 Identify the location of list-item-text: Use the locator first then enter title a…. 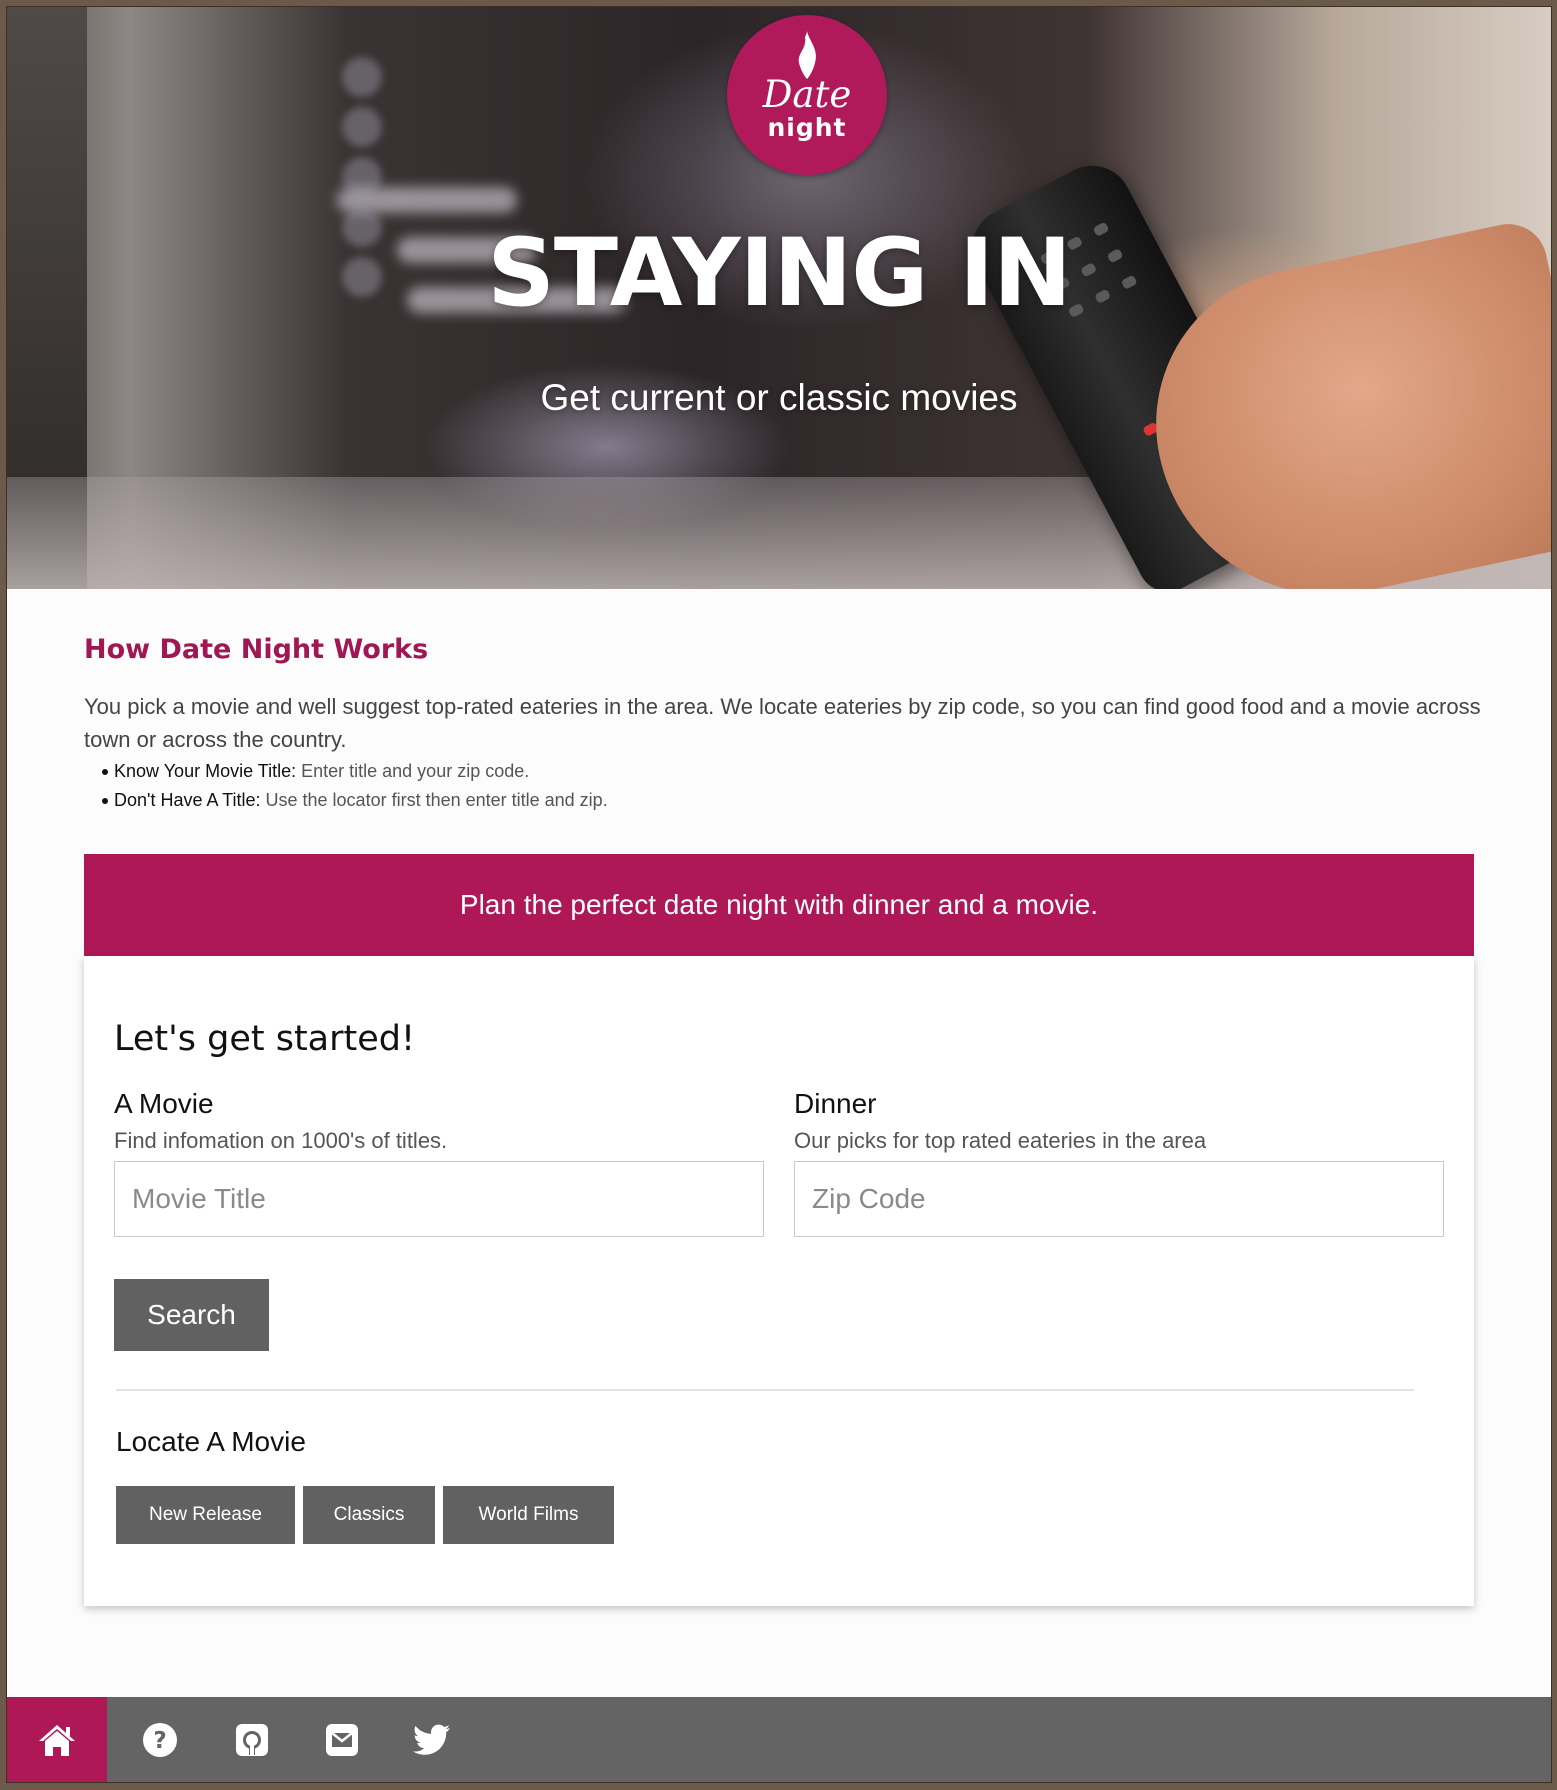
(434, 800).